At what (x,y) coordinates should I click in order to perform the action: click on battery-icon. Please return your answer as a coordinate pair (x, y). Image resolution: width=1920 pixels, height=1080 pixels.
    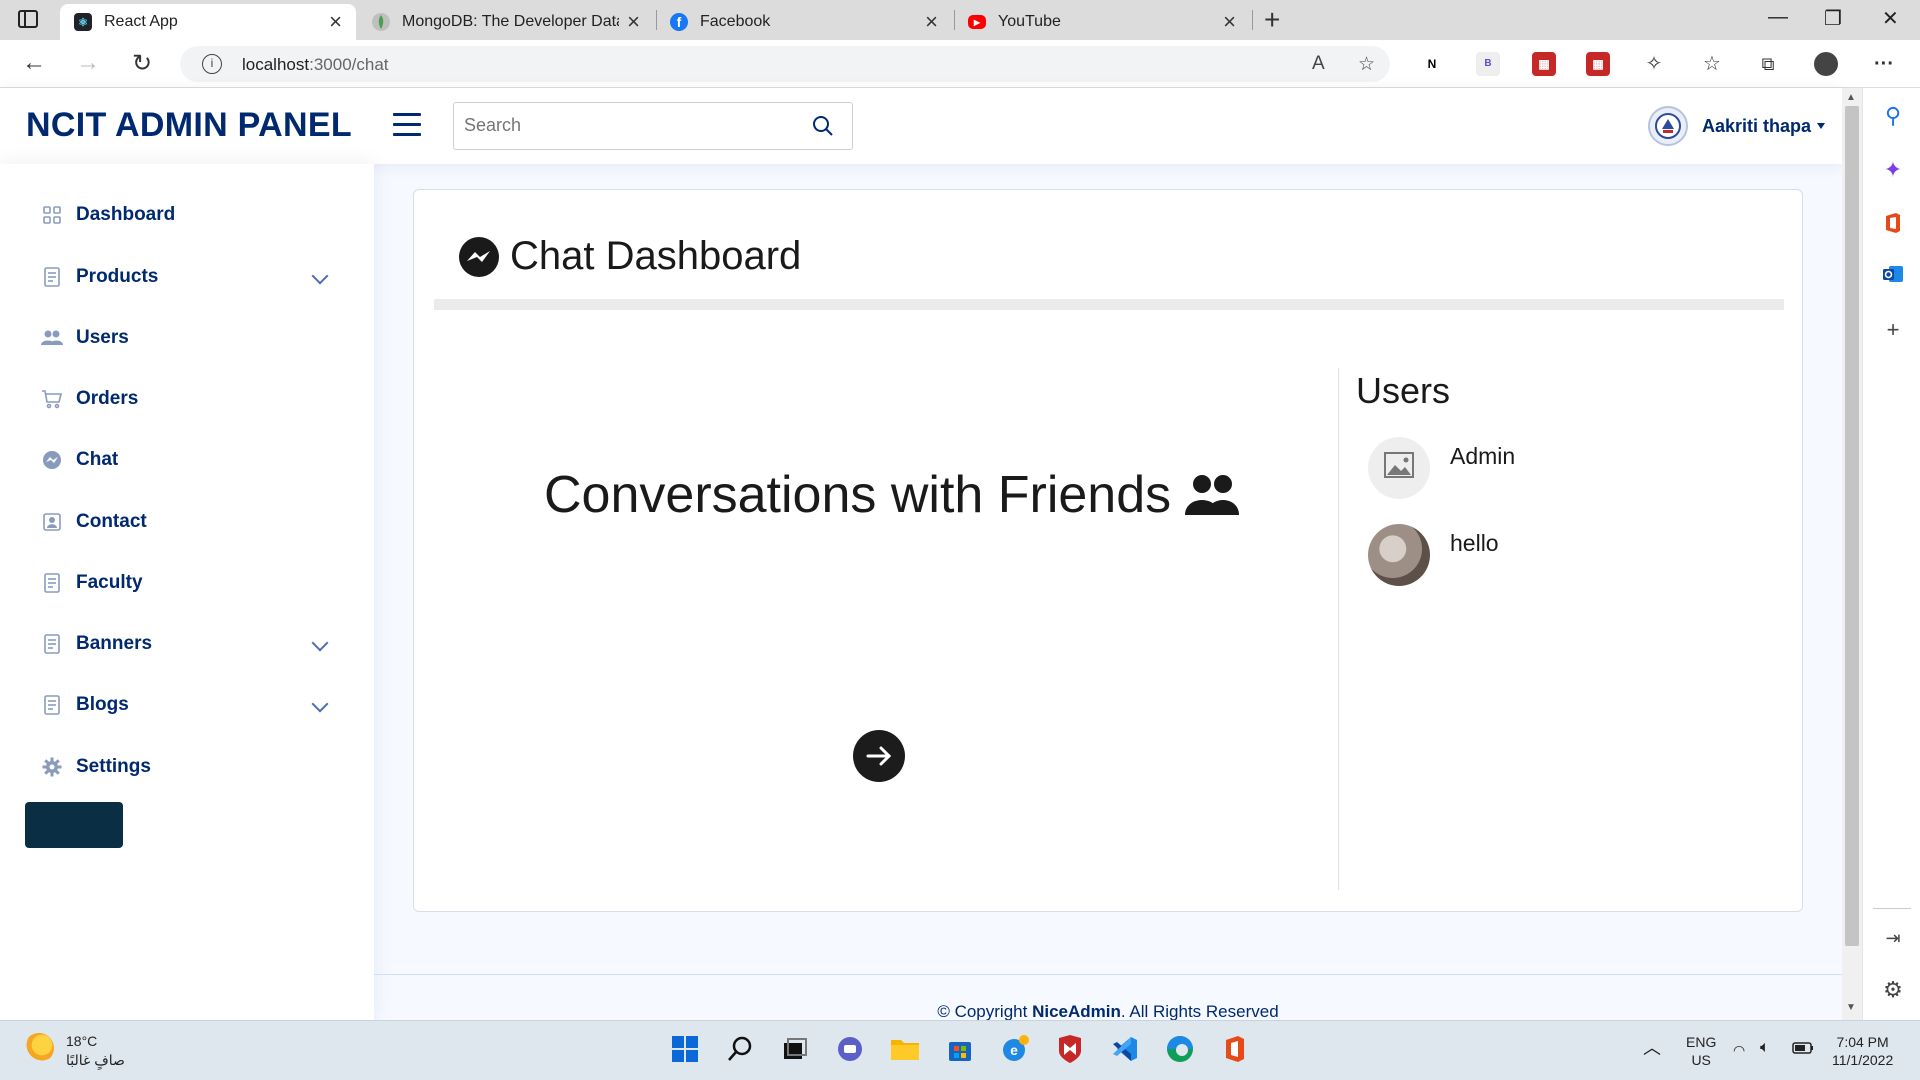
    Looking at the image, I should click on (1803, 1049).